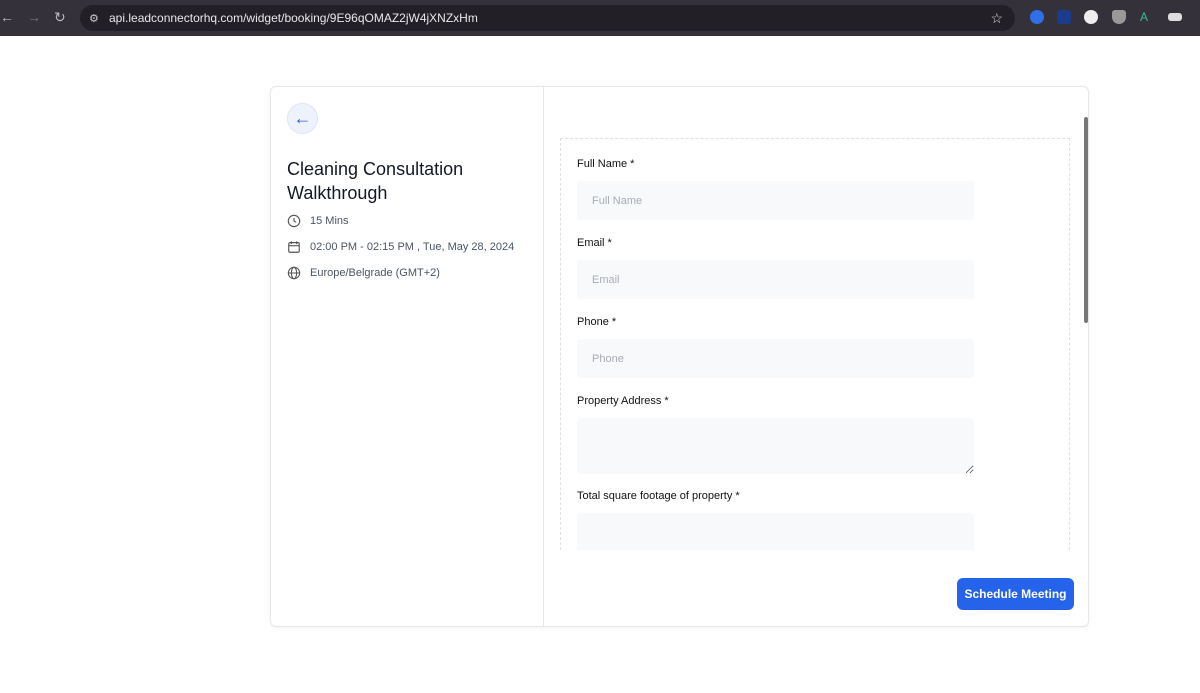  I want to click on square-footage-label: Total square footage of property *, so click(658, 496).